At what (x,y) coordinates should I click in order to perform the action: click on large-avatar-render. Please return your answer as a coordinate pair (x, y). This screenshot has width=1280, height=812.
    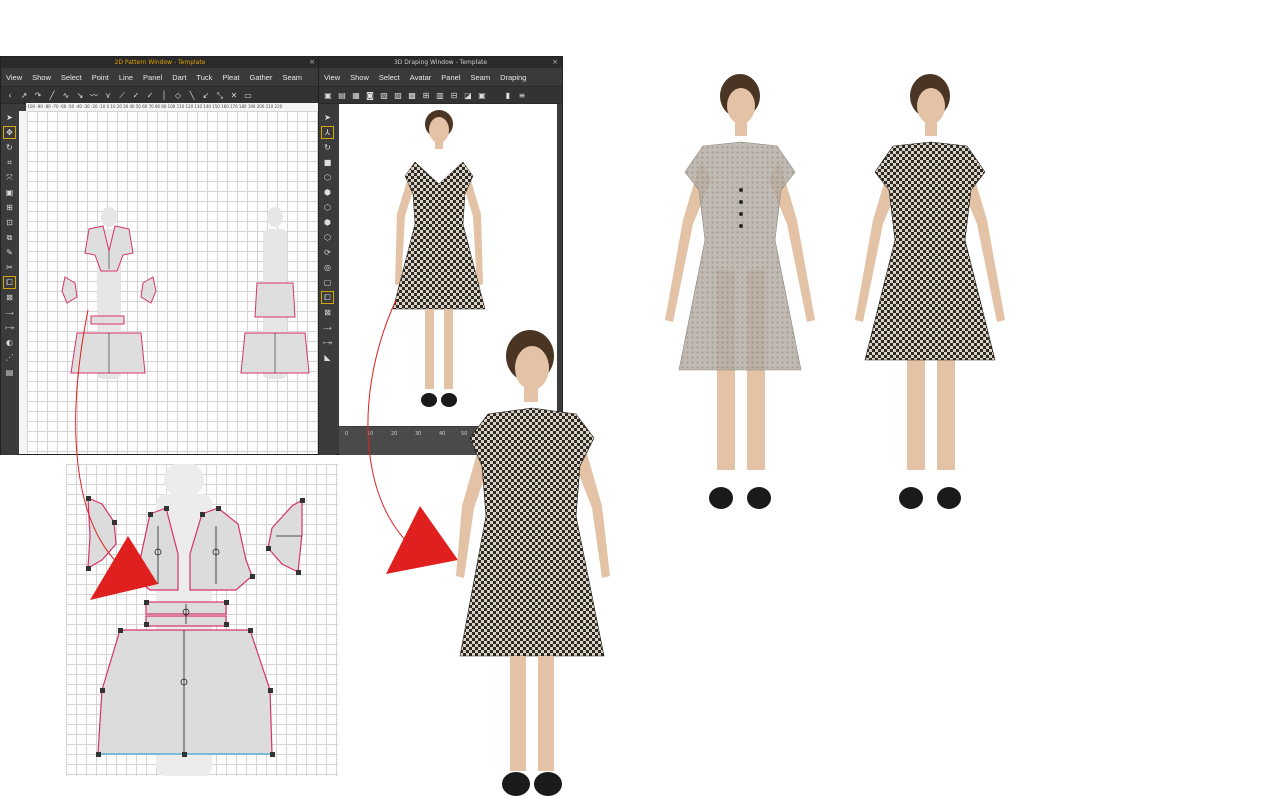
    Looking at the image, I should click on (533, 563).